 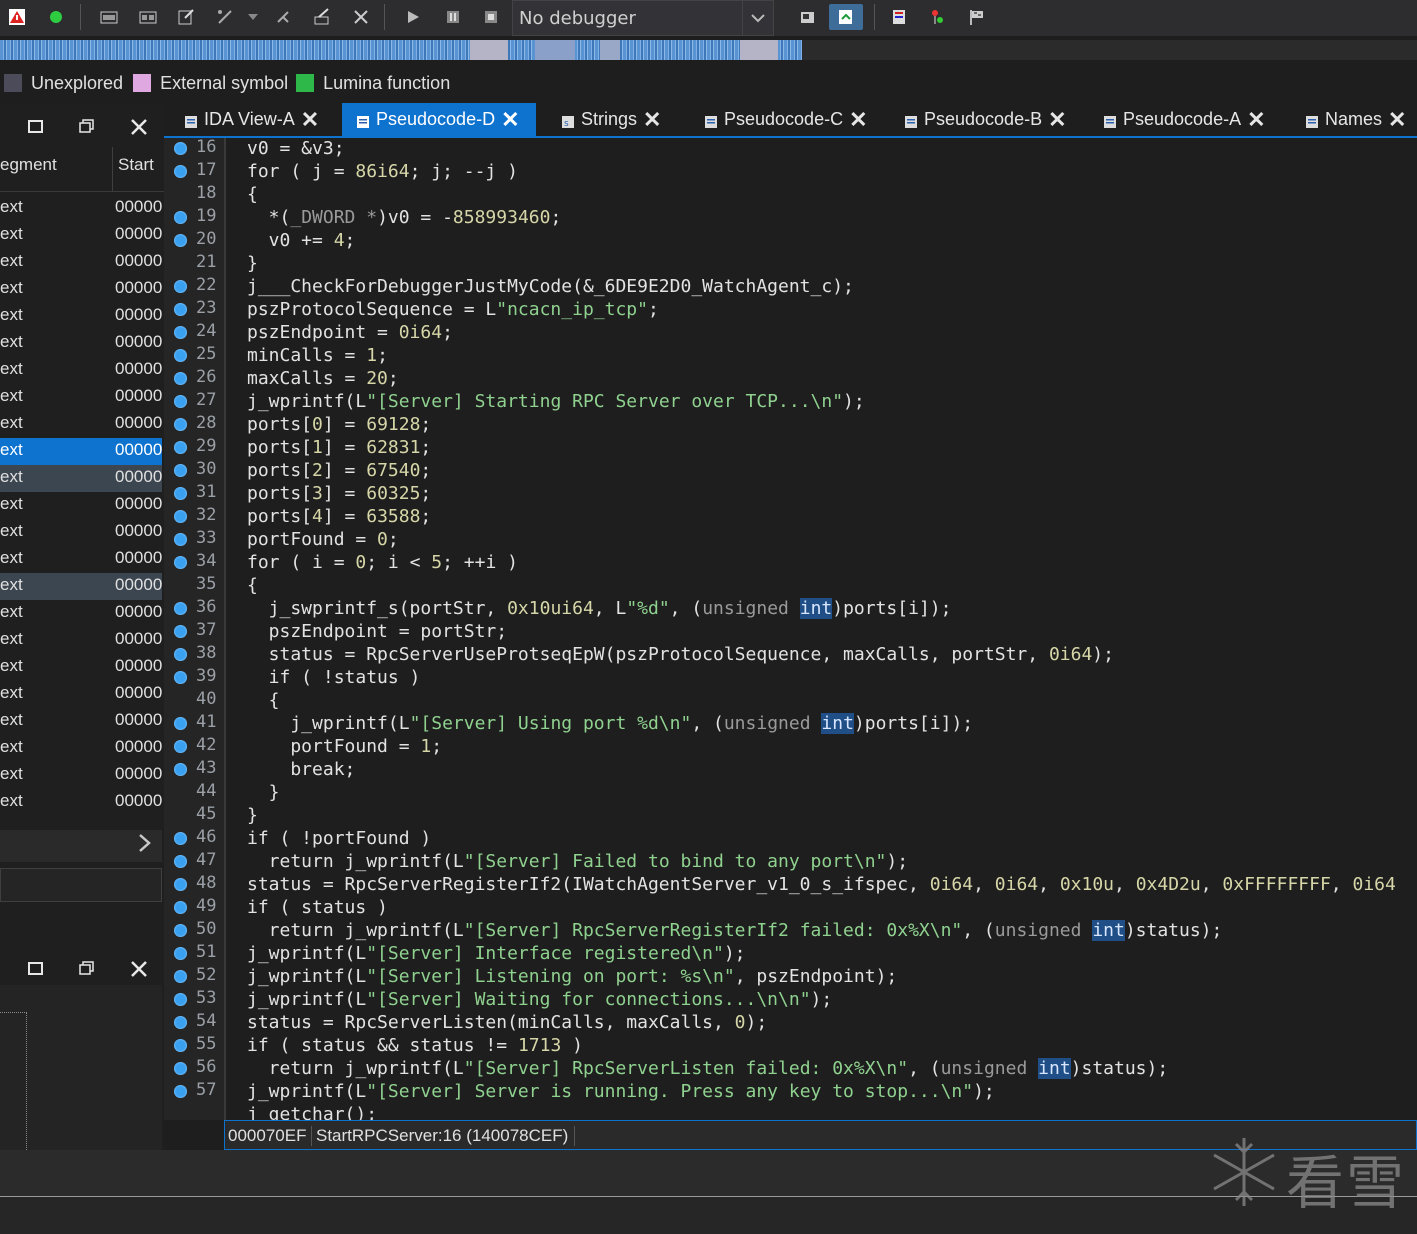 What do you see at coordinates (194, 263) in the screenshot?
I see `line-number: 21` at bounding box center [194, 263].